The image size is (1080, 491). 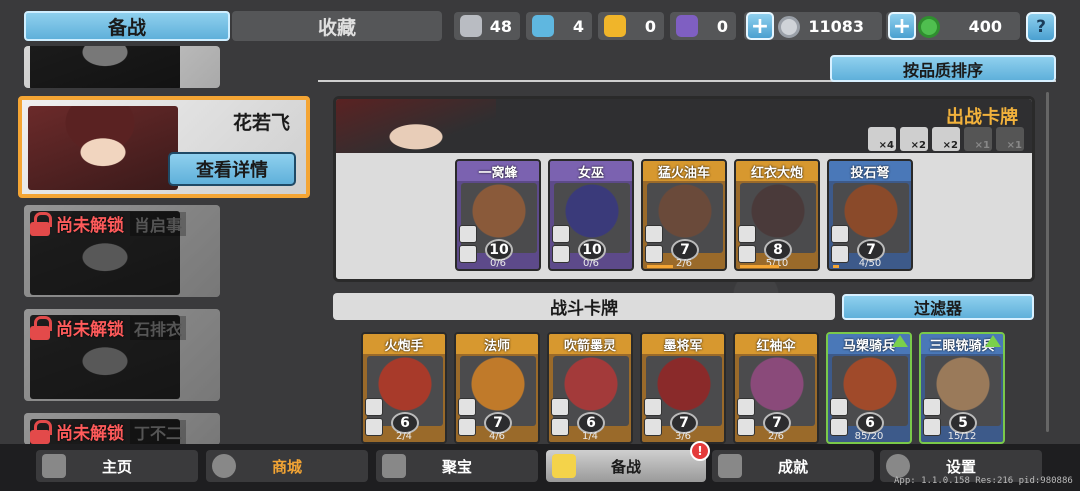 What do you see at coordinates (337, 26) in the screenshot?
I see `tab-collection: 收藏` at bounding box center [337, 26].